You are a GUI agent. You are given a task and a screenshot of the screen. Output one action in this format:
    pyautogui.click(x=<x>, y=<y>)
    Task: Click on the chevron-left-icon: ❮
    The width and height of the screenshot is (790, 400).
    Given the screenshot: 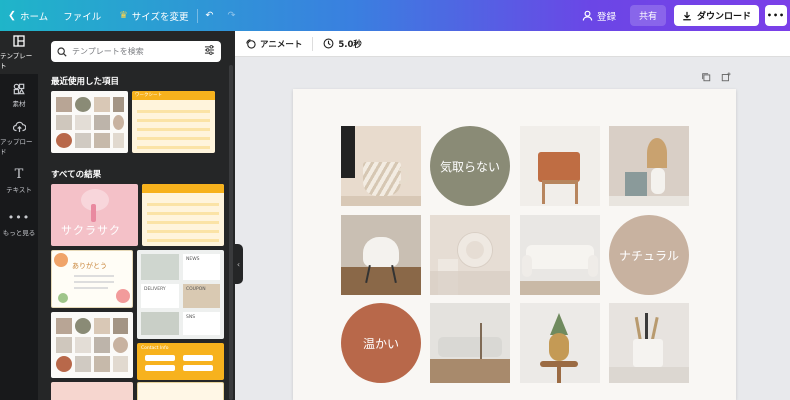 What is the action you would take?
    pyautogui.click(x=12, y=15)
    